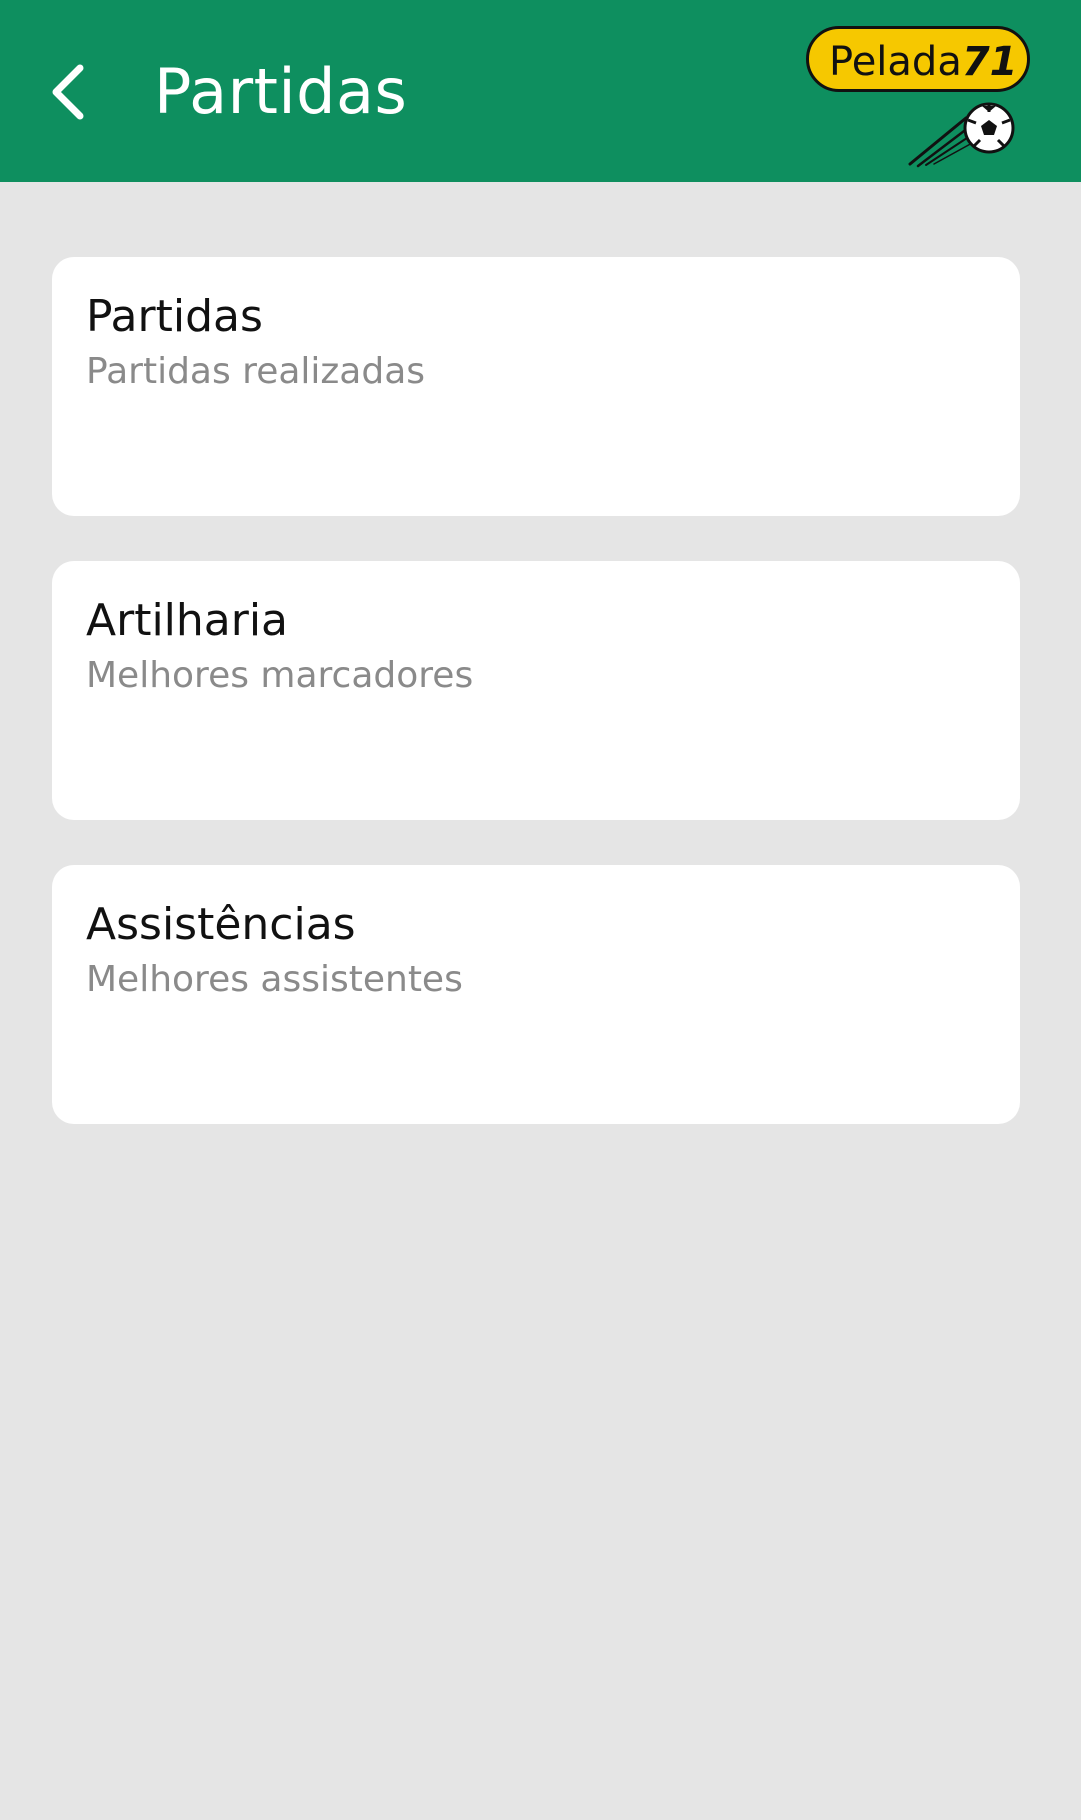 This screenshot has height=1820, width=1081. I want to click on card-subtitle: Melhores assistentes, so click(274, 979).